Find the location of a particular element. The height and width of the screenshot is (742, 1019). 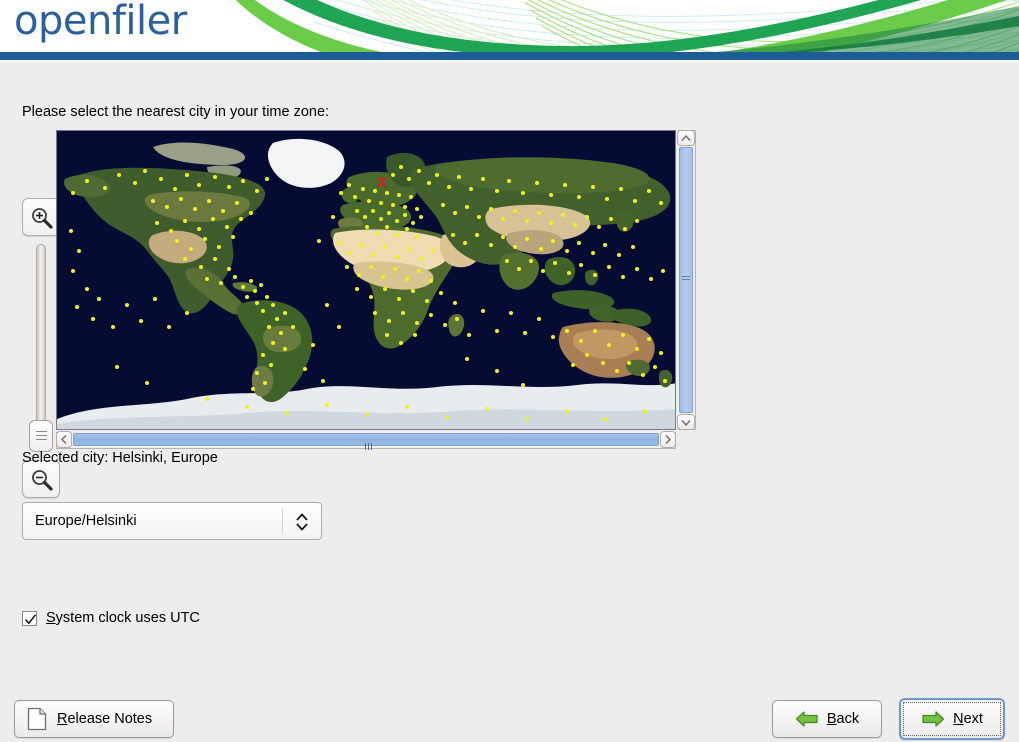

openfiler-logo: openfiler is located at coordinates (100, 22).